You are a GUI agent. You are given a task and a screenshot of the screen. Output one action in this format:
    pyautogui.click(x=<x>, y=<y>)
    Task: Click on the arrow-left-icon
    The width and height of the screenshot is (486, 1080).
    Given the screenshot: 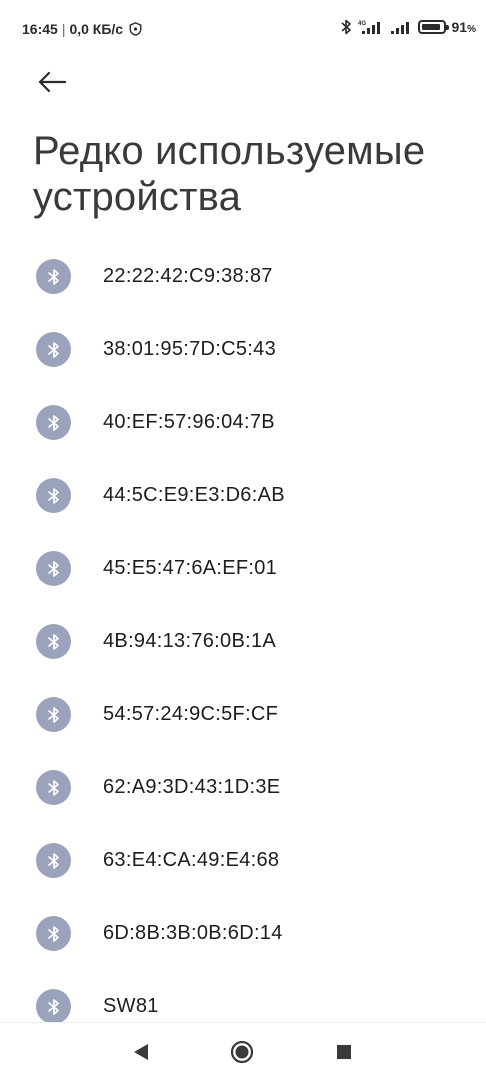 What is the action you would take?
    pyautogui.click(x=52, y=82)
    